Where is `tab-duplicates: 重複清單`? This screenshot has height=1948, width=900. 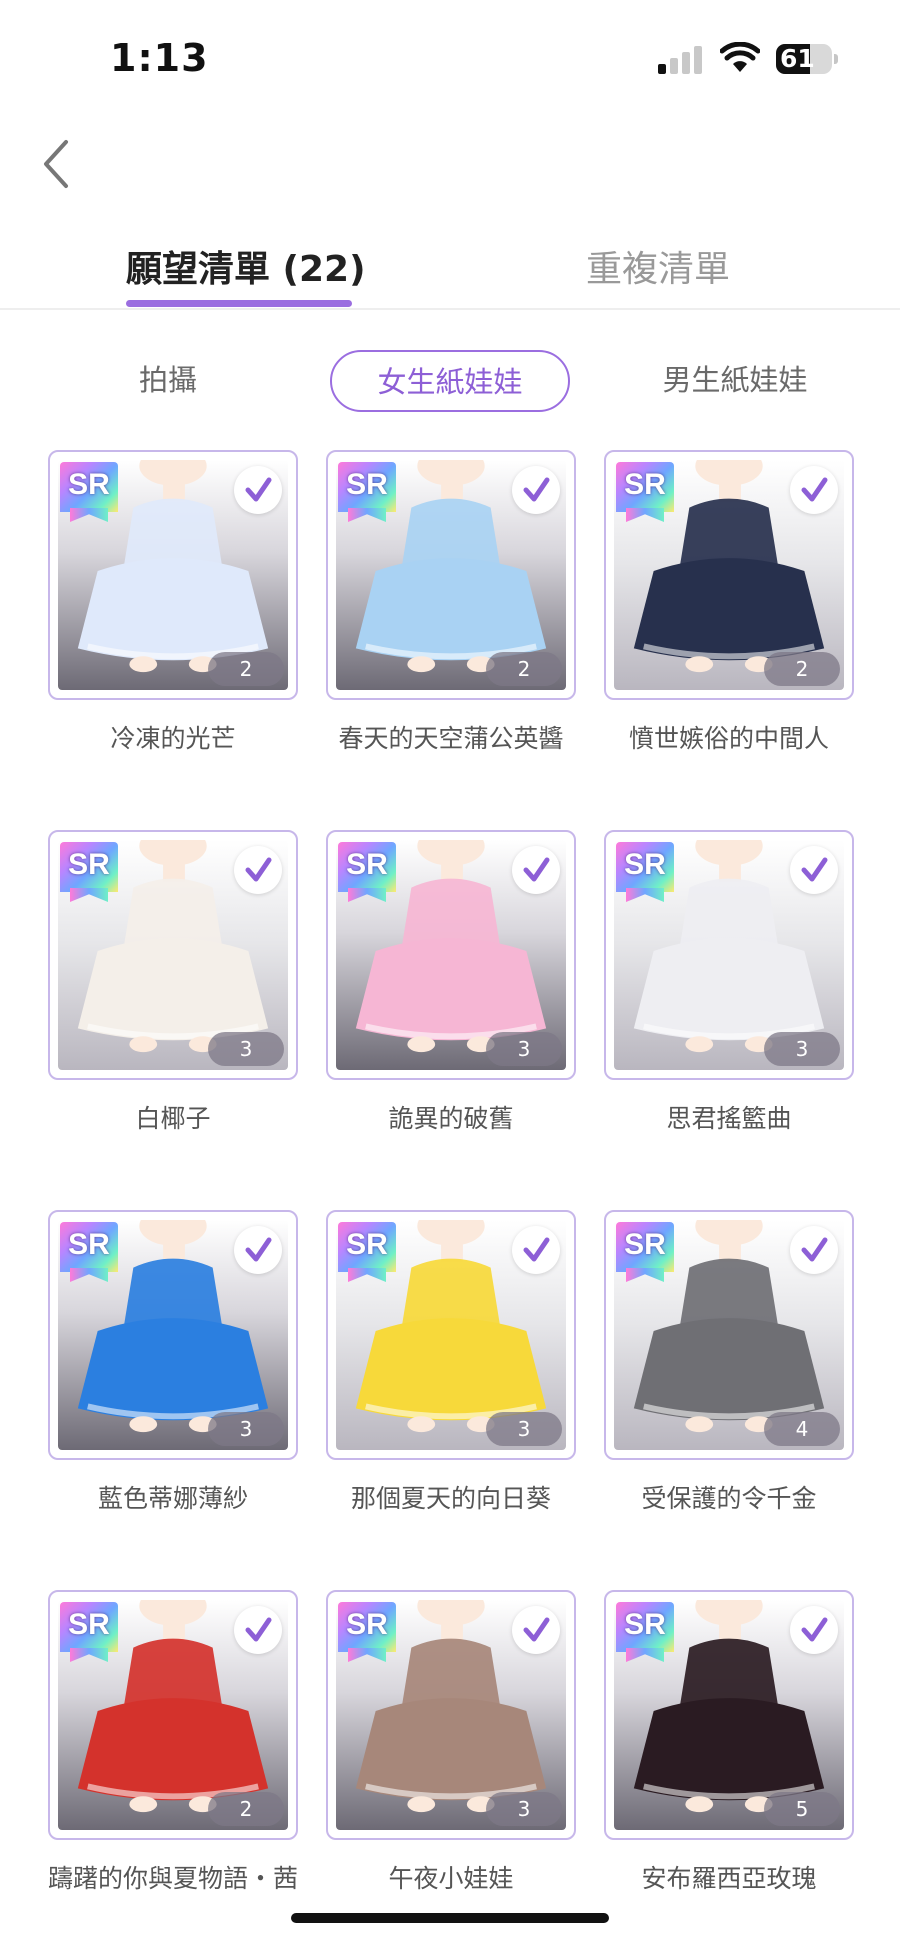
tab-duplicates: 重複清單 is located at coordinates (658, 266).